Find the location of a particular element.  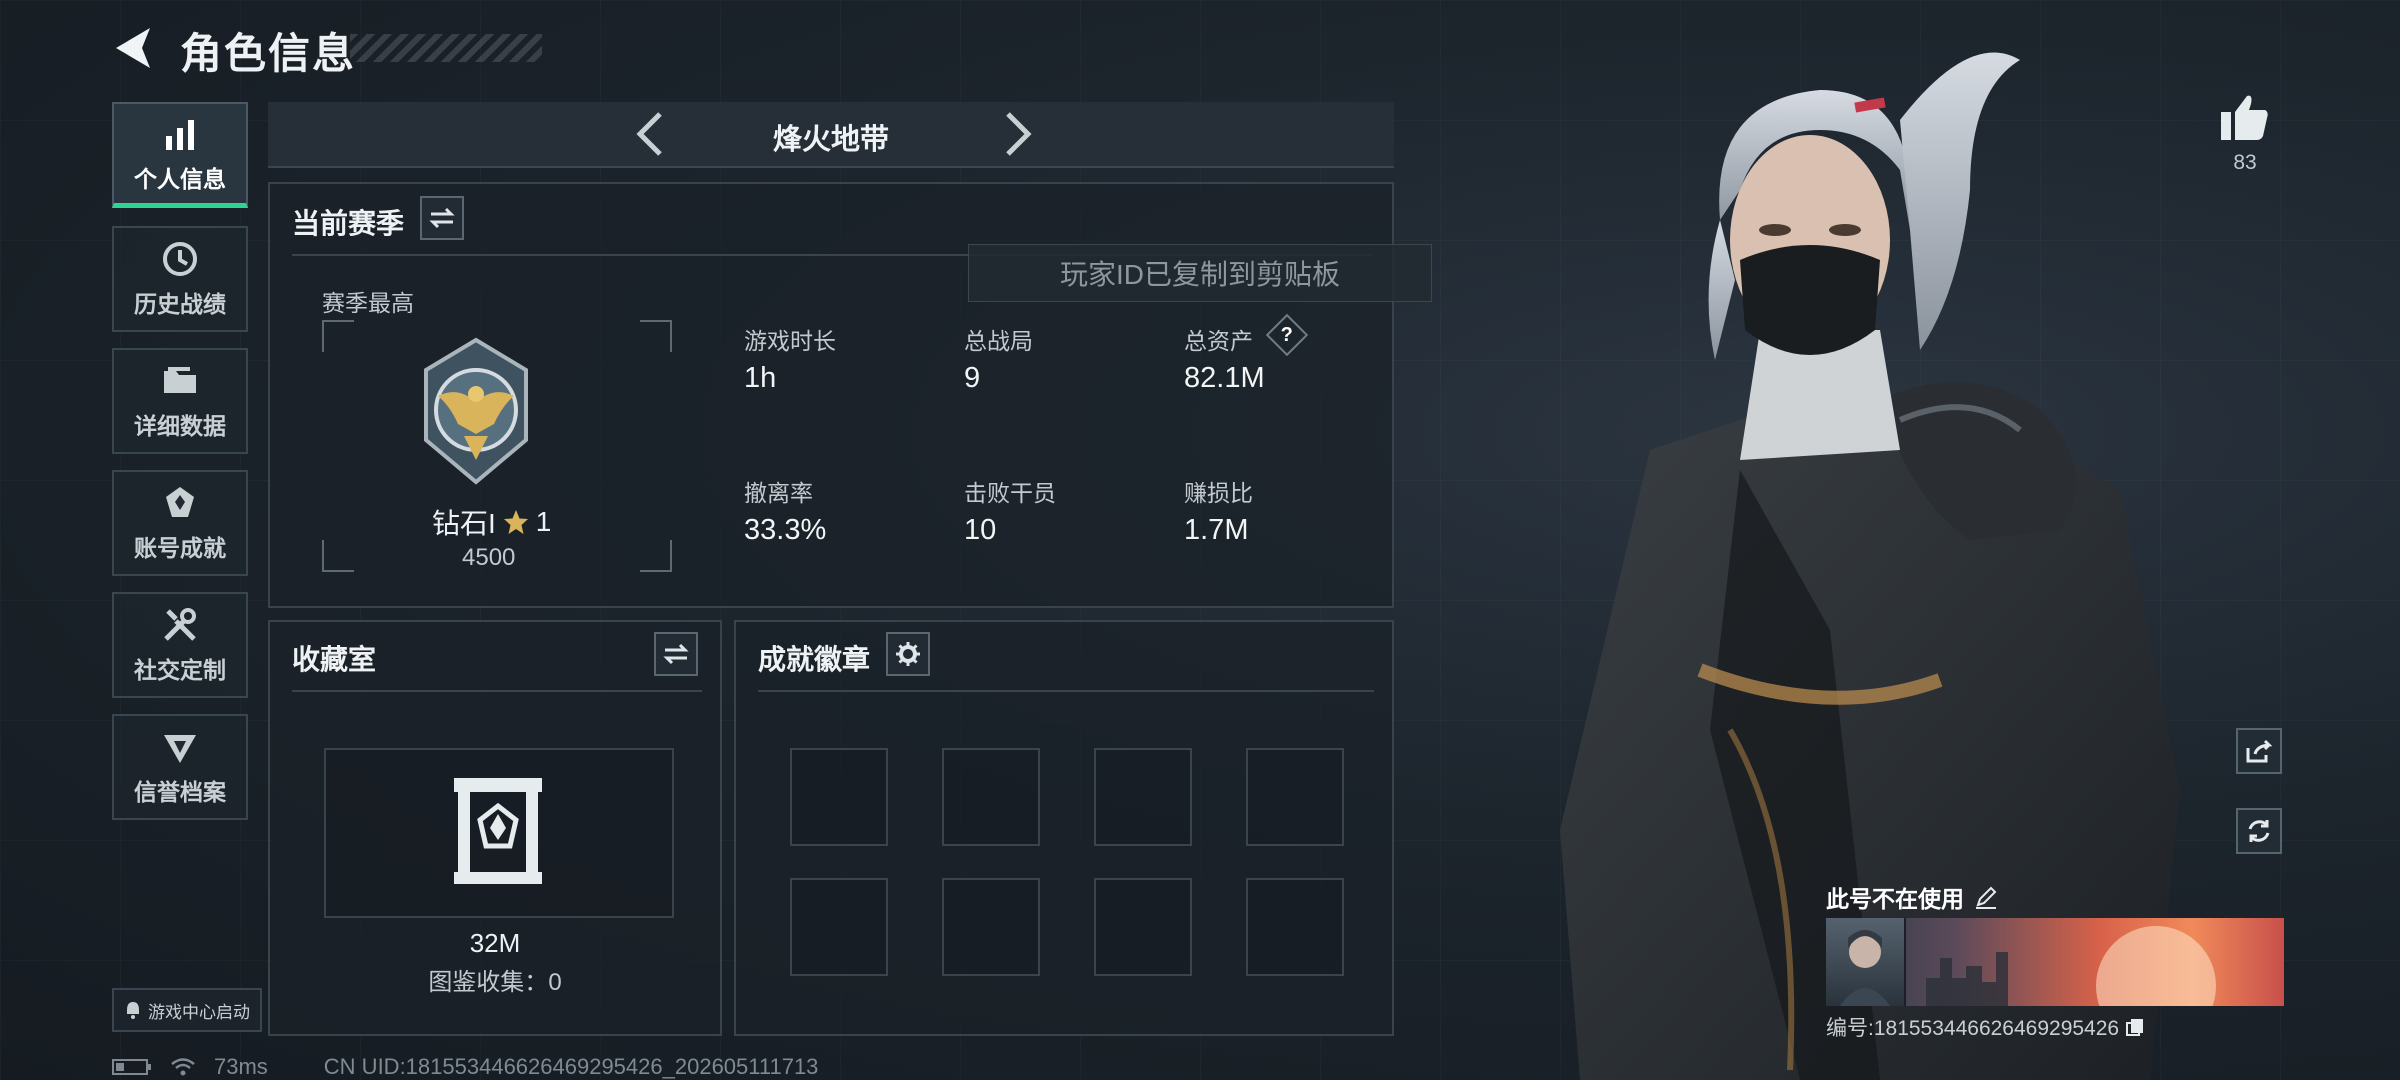

bar-chart-icon is located at coordinates (180, 134).